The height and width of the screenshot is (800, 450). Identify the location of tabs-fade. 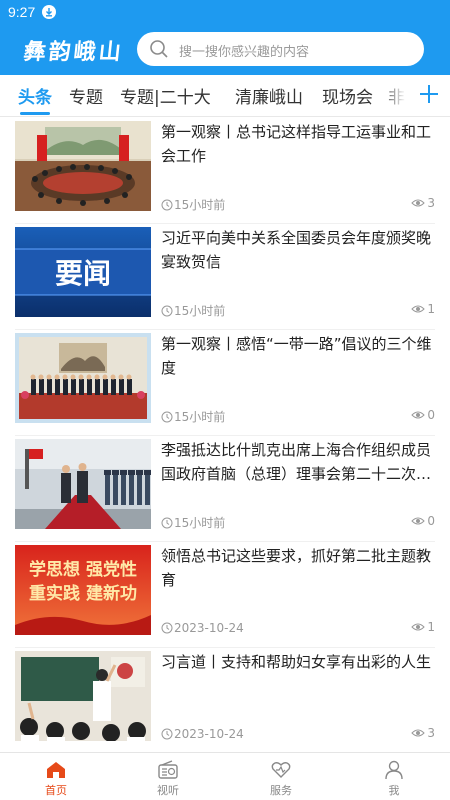
(396, 95).